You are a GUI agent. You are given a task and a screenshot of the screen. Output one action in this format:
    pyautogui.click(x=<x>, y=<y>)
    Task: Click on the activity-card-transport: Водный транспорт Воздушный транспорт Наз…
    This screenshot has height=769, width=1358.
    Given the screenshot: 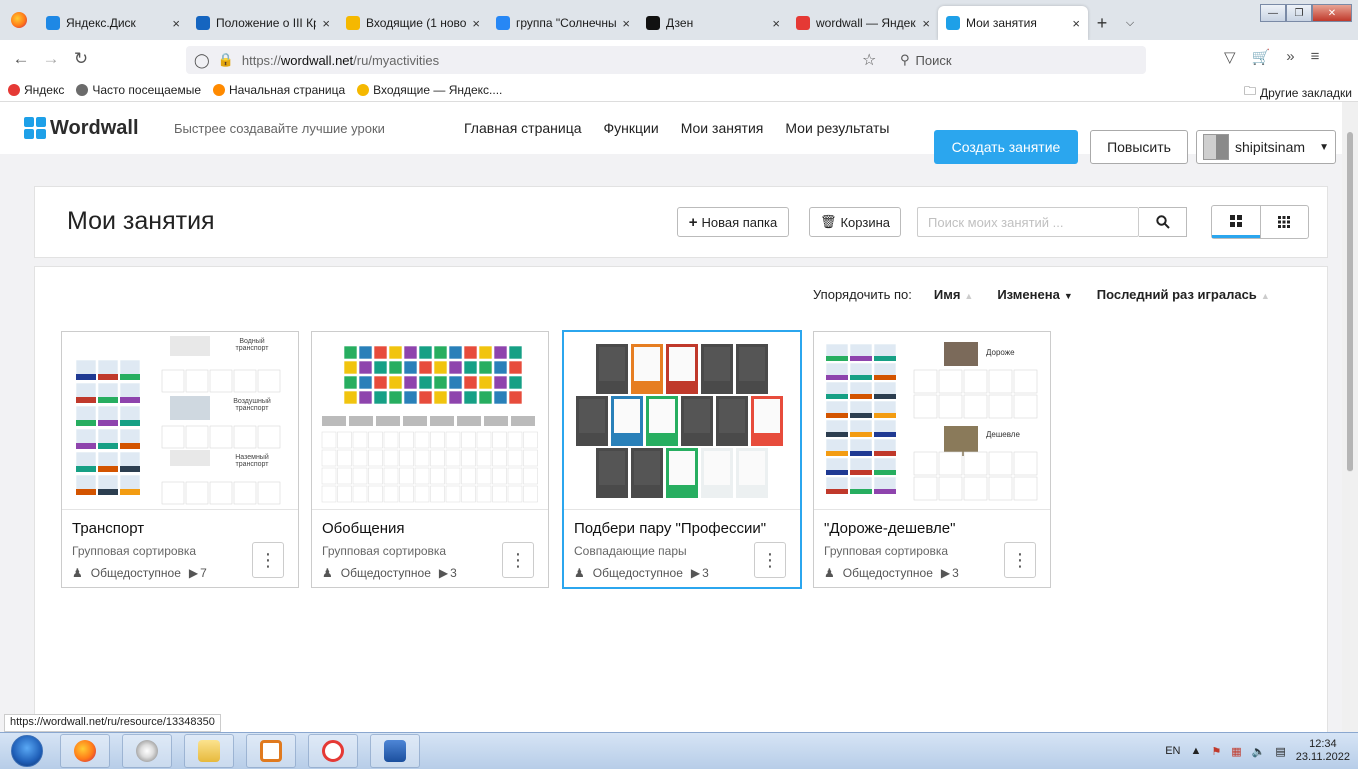 What is the action you would take?
    pyautogui.click(x=180, y=459)
    